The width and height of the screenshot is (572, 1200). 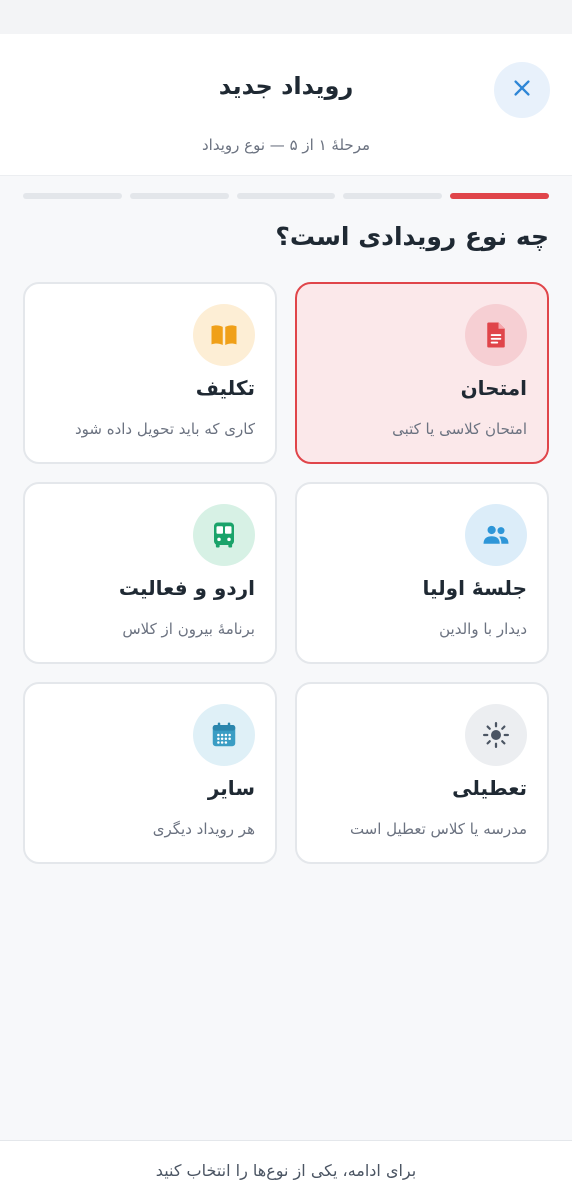 What do you see at coordinates (422, 373) in the screenshot?
I see `event-type-card-exam: امتحان امتحان کلاسی یا کتبی` at bounding box center [422, 373].